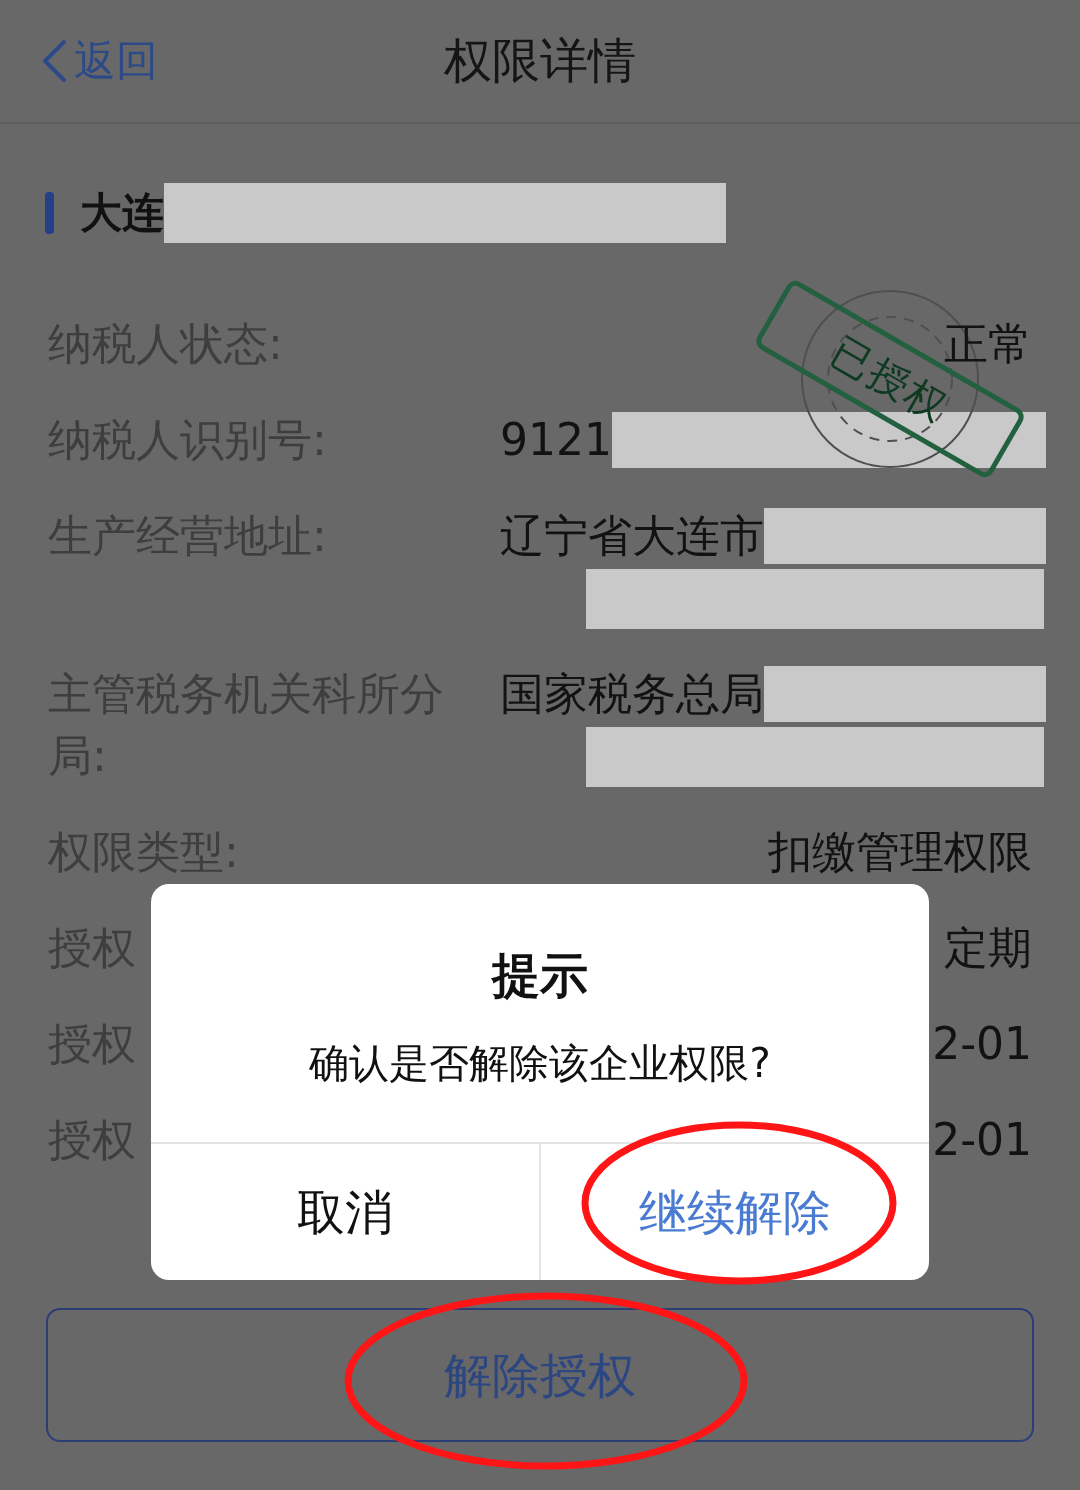 This screenshot has height=1490, width=1080. Describe the element at coordinates (345, 1212) in the screenshot. I see `cancel-button: 取消` at that location.